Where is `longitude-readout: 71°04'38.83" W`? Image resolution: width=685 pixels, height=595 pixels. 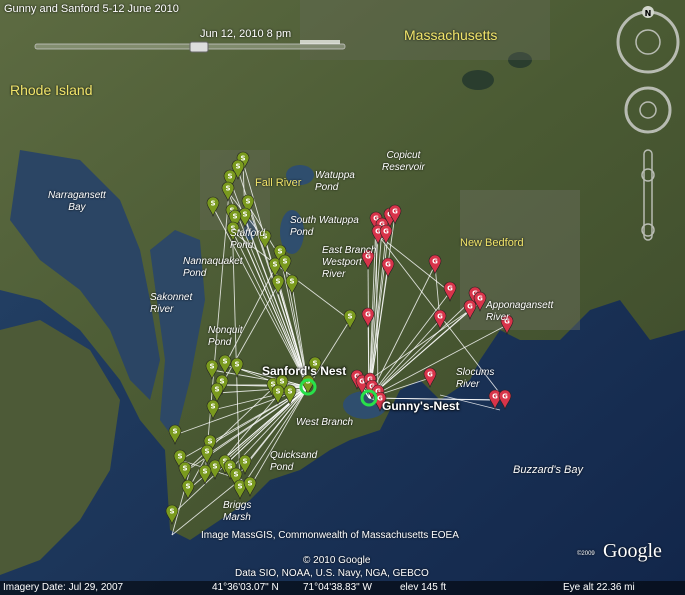
longitude-readout: 71°04'38.83" W is located at coordinates (337, 587).